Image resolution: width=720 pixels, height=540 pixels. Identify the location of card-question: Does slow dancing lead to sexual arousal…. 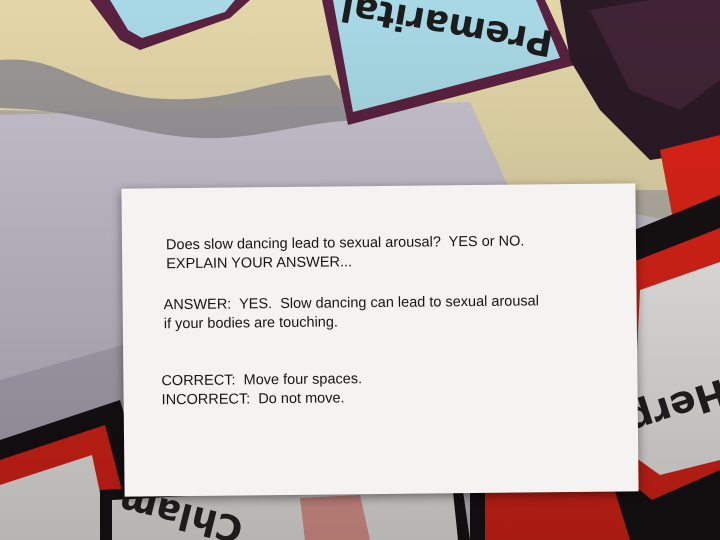
(345, 253).